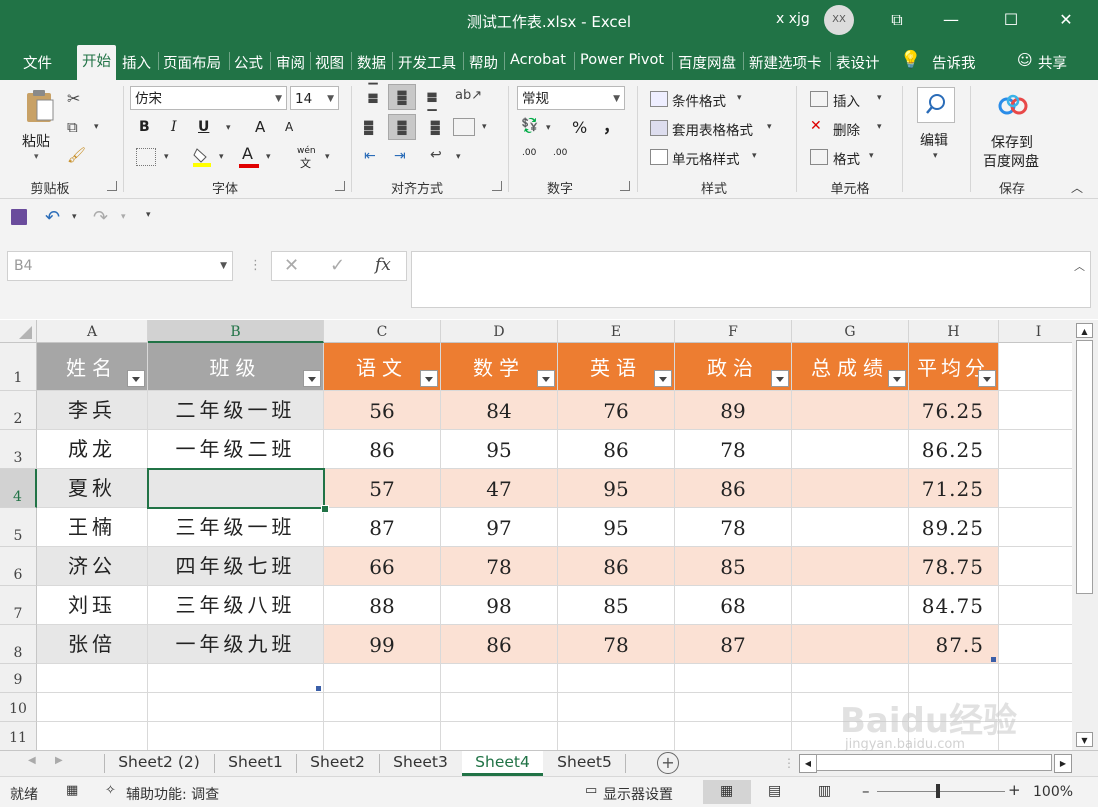 The image size is (1098, 807). I want to click on sheet-tab-sheet1: Sheet1, so click(255, 763).